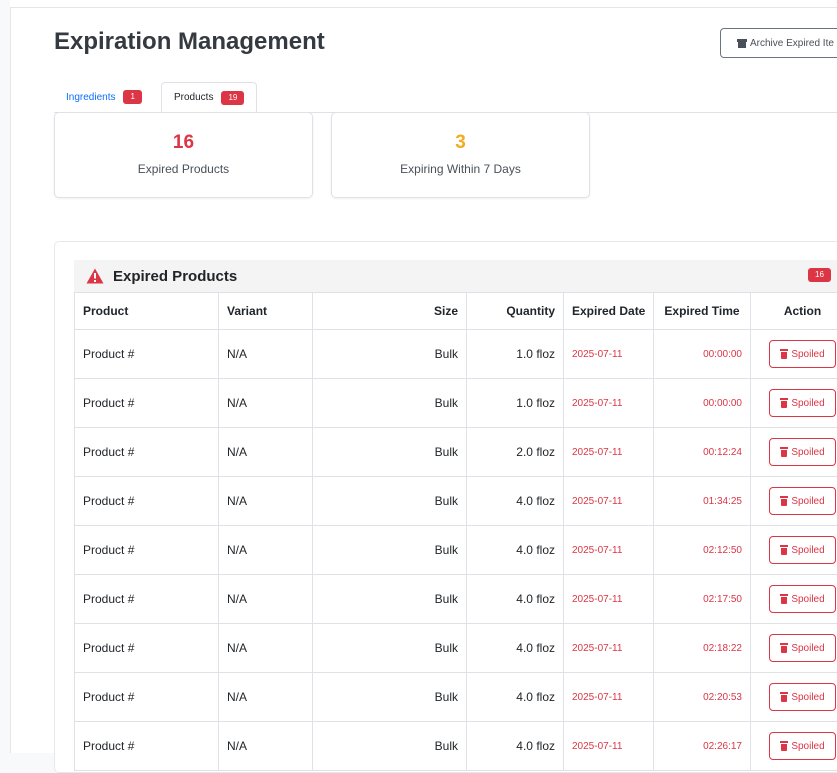 This screenshot has height=773, width=837. Describe the element at coordinates (794, 311) in the screenshot. I see `column-header-action: Action` at that location.